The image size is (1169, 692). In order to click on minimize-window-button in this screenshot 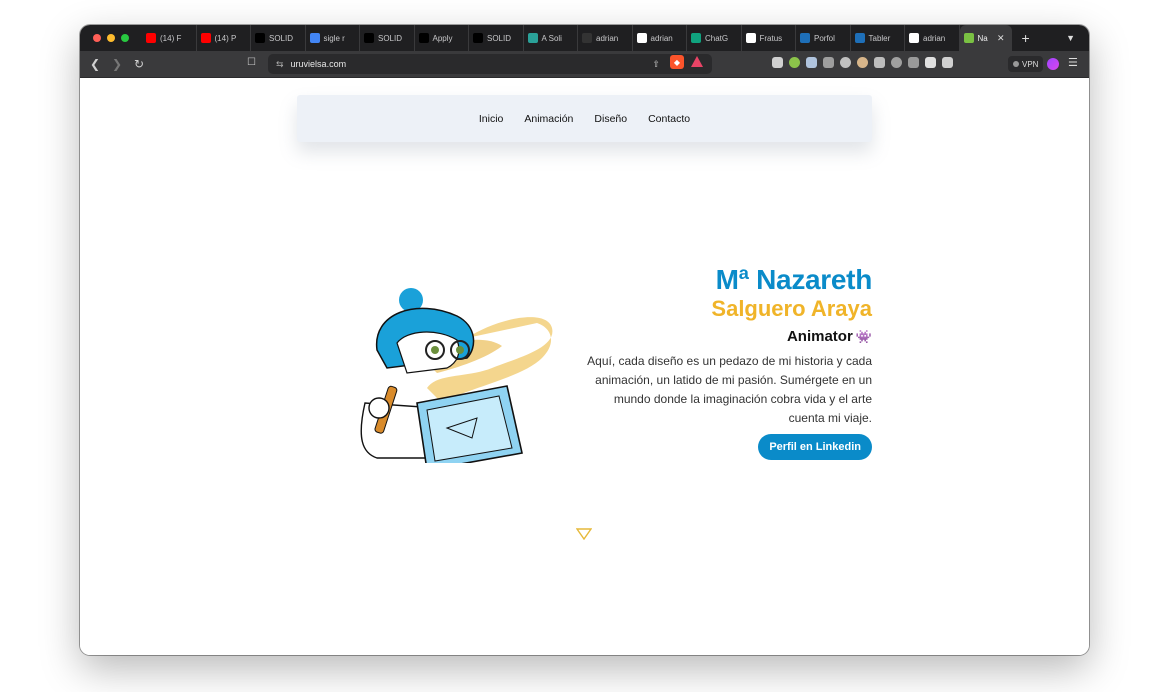, I will do `click(111, 38)`.